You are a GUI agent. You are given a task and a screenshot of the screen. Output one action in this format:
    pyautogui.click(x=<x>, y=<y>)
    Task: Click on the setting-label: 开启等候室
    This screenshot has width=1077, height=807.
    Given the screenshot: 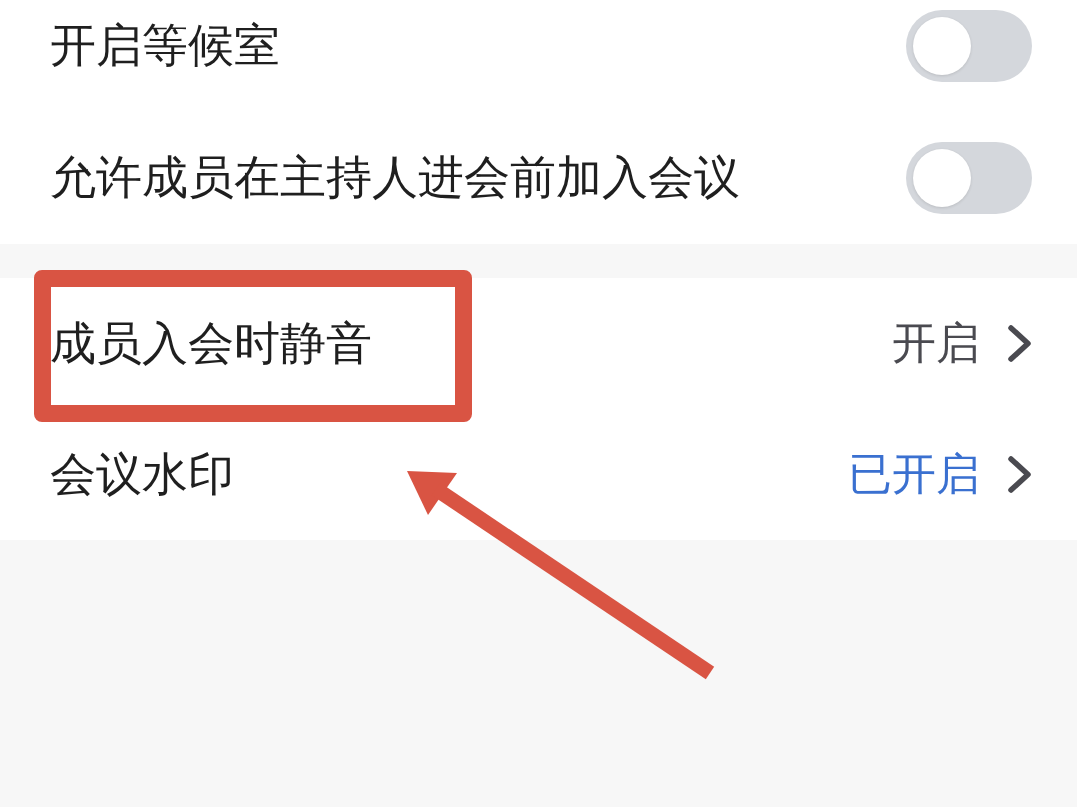 What is the action you would take?
    pyautogui.click(x=165, y=46)
    